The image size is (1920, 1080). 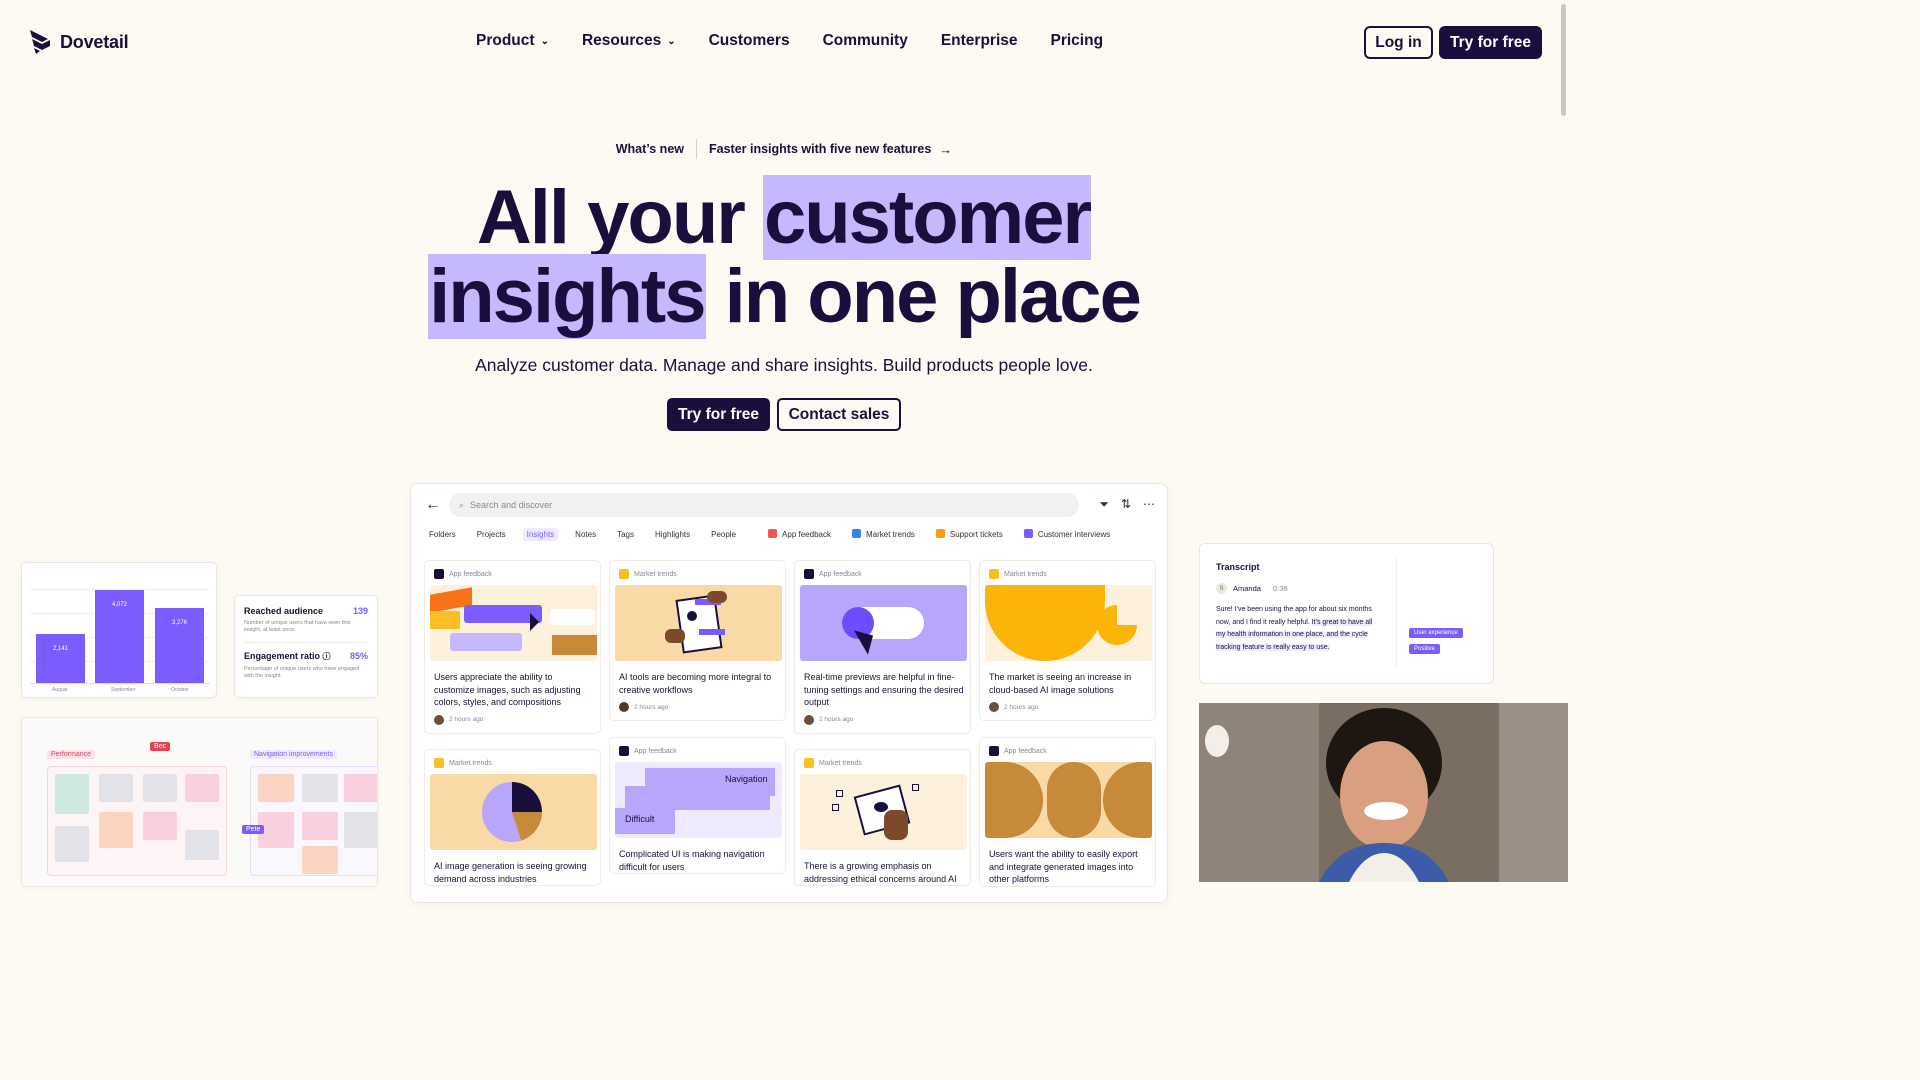 I want to click on menu-product: Product ⌄, so click(x=512, y=41).